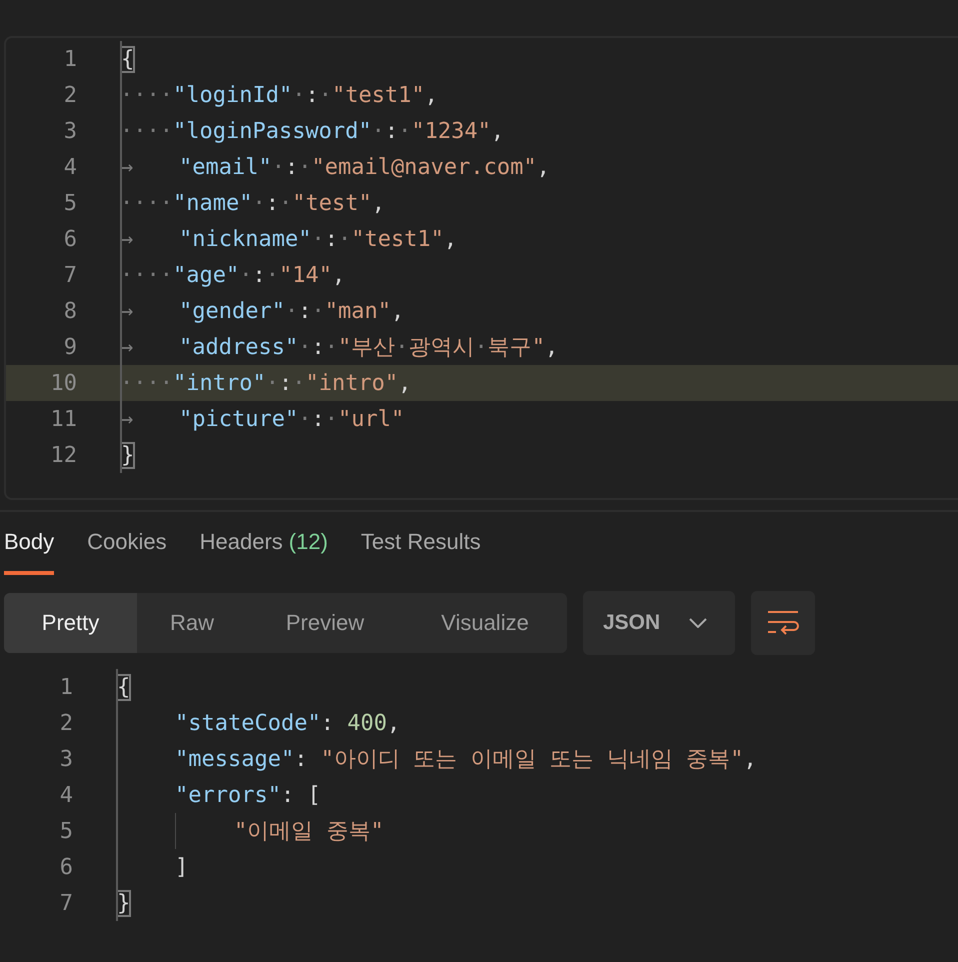  I want to click on line-number: 8, so click(69, 311).